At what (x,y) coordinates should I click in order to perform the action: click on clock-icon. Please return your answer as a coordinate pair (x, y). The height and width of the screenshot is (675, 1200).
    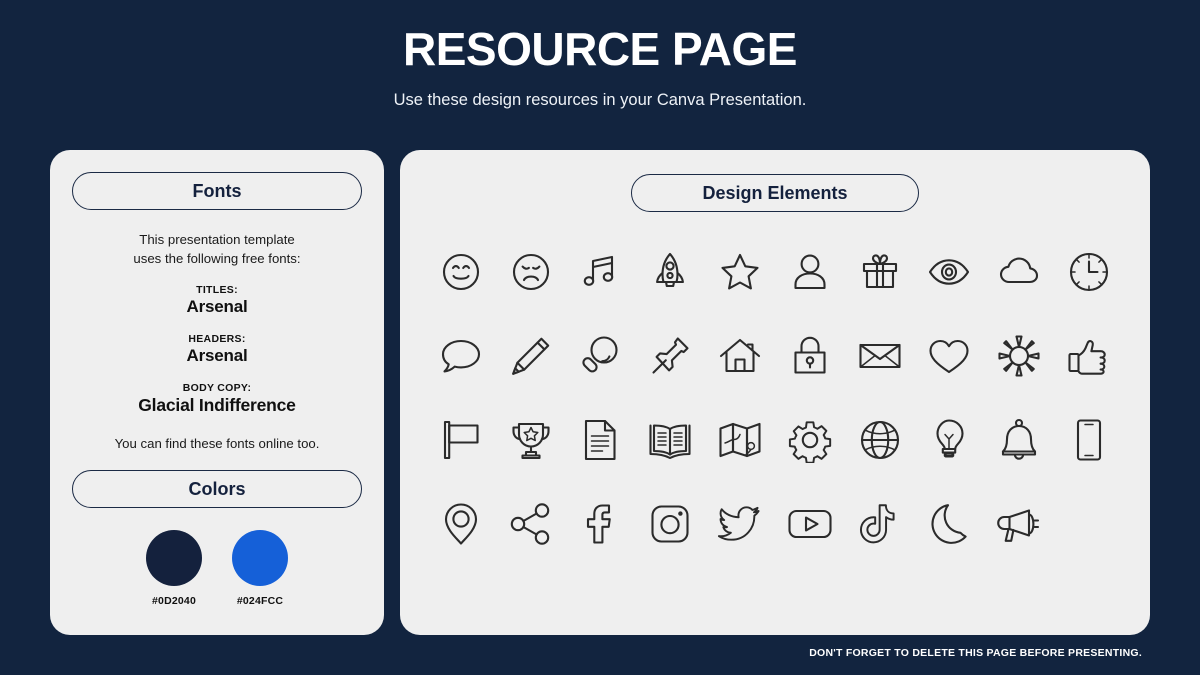
    Looking at the image, I should click on (1089, 272).